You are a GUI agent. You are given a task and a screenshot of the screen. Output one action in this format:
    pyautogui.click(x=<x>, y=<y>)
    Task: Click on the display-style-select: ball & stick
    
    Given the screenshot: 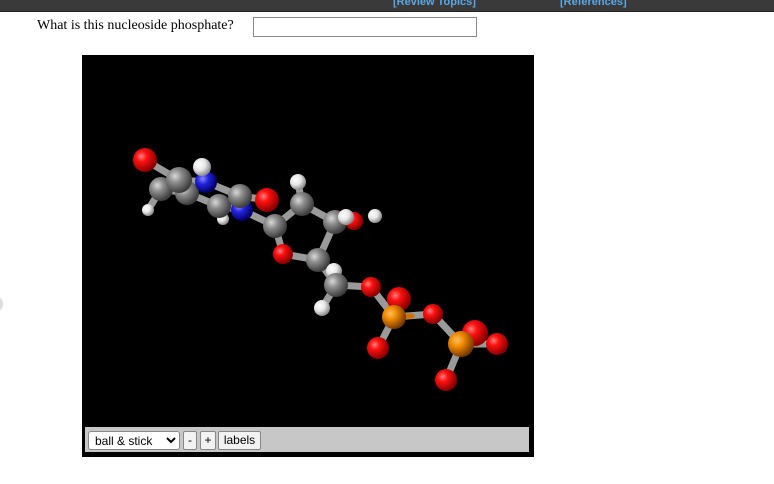 What is the action you would take?
    pyautogui.click(x=134, y=440)
    